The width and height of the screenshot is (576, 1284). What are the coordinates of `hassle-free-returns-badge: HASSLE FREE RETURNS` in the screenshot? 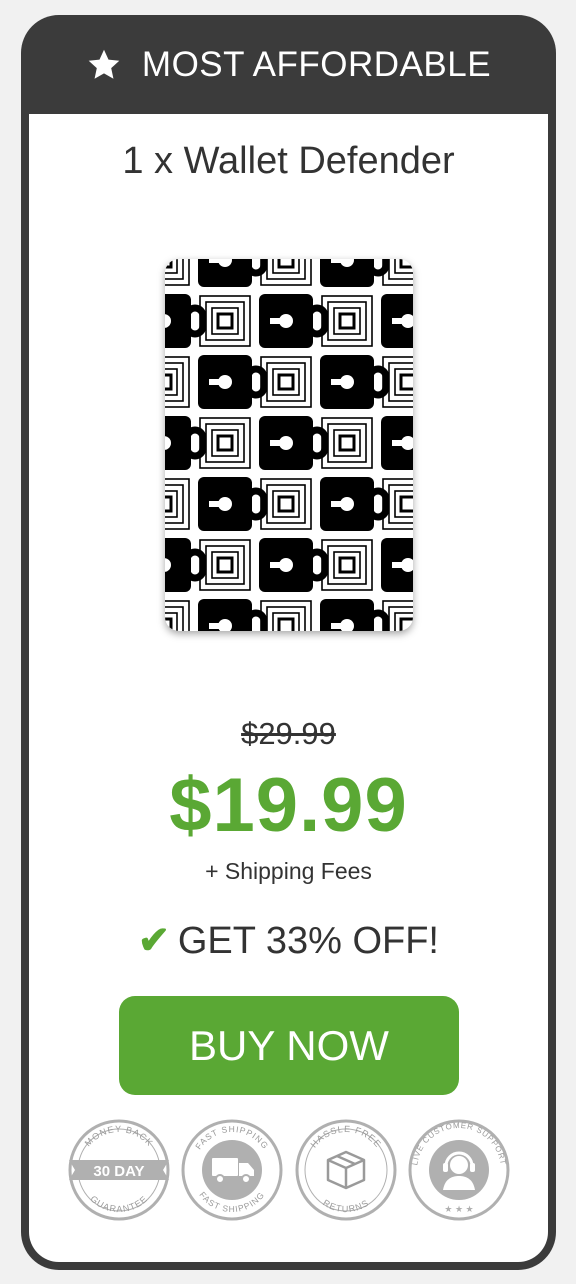 It's located at (346, 1170).